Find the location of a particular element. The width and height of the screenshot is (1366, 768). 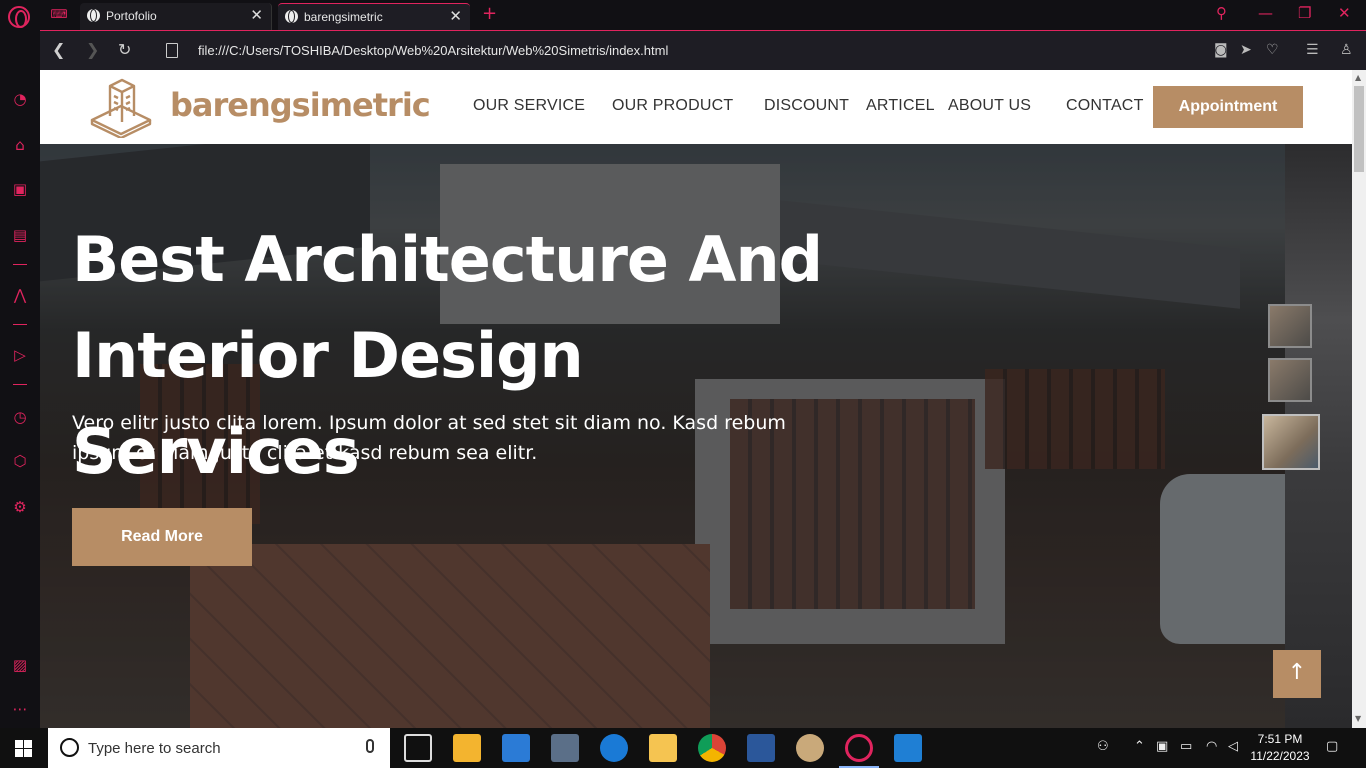

people-icon: ⚇ is located at coordinates (1103, 746).